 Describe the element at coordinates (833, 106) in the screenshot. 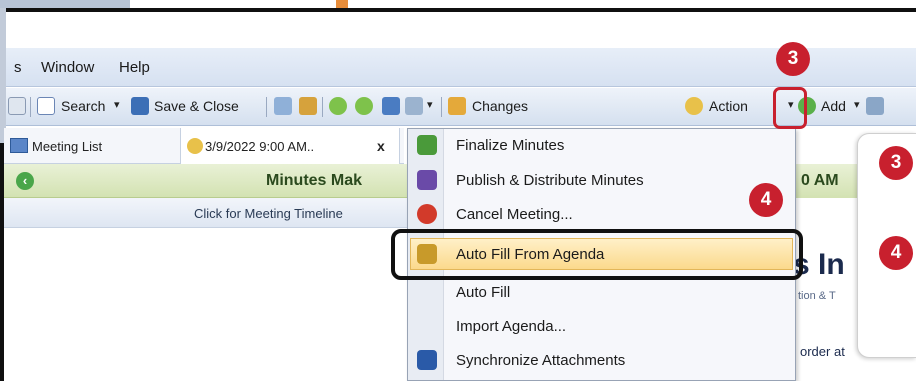

I see `add-button: Add` at that location.